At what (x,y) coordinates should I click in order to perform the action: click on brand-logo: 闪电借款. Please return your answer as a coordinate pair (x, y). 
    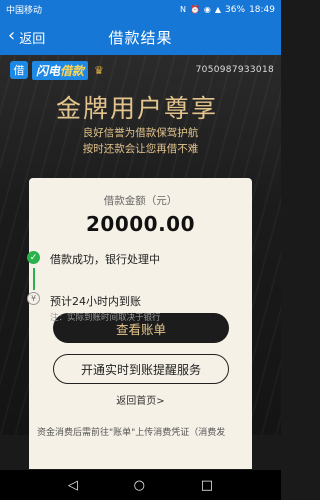
    Looking at the image, I should click on (60, 70).